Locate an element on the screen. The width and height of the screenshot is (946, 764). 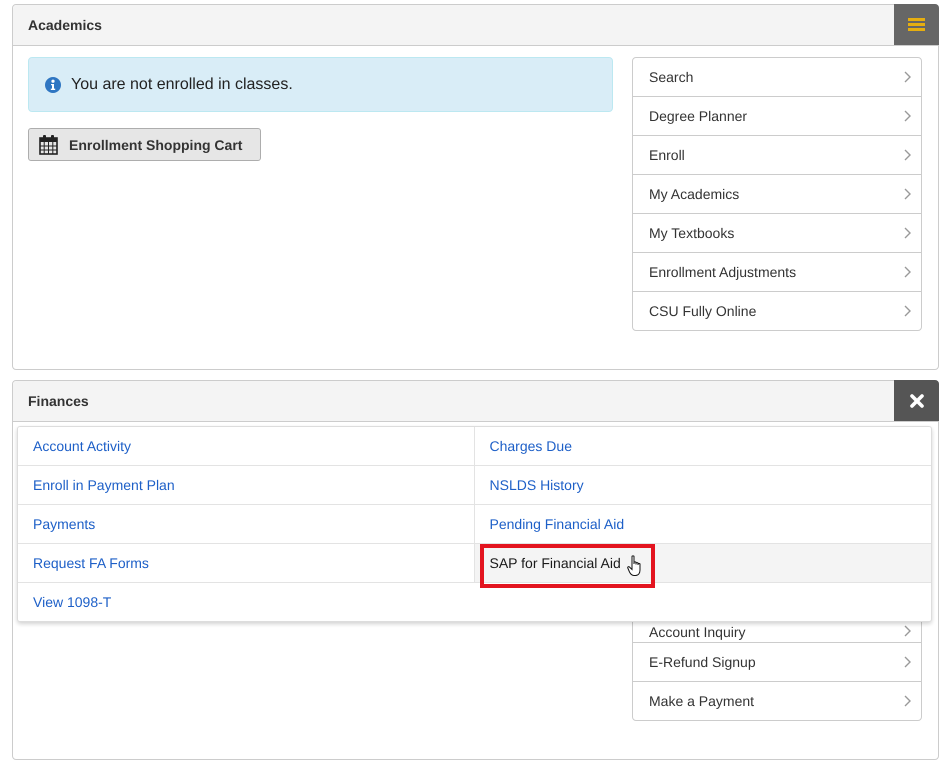
menu-link: Account Activity is located at coordinates (246, 446).